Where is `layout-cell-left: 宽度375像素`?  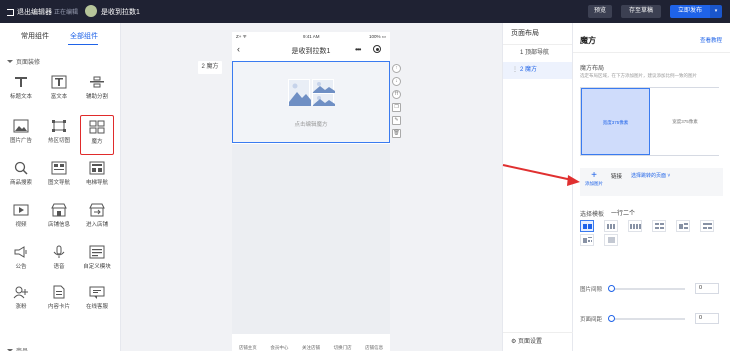
layout-cell-left: 宽度375像素 is located at coordinates (615, 121).